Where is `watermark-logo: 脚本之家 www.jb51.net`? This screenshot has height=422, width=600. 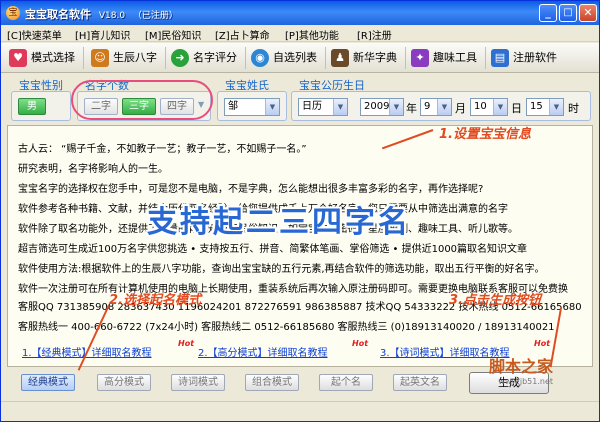
watermark-logo: 脚本之家 www.jb51.net is located at coordinates (521, 369).